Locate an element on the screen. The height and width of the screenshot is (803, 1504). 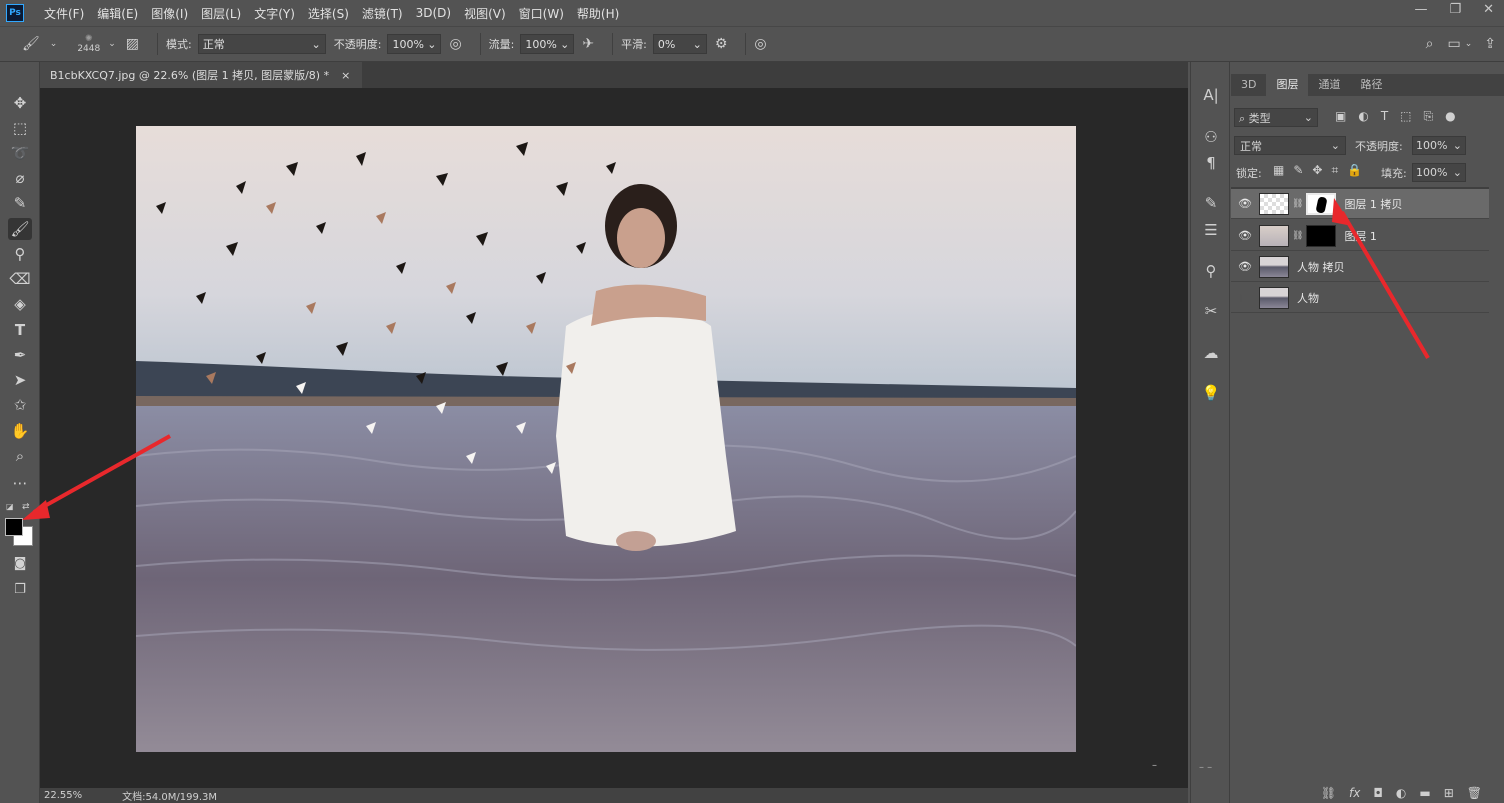
menu-edit: 编辑(E) is located at coordinates (117, 13).